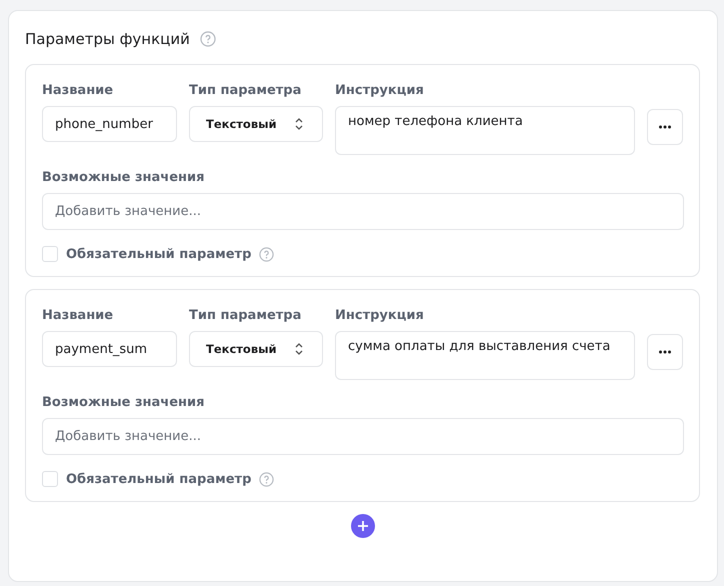  I want to click on plus-icon, so click(362, 526).